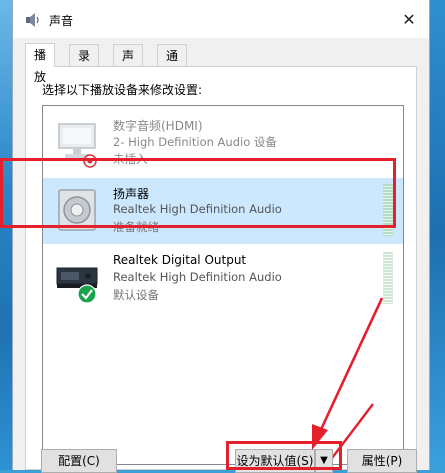  Describe the element at coordinates (79, 461) in the screenshot. I see `configure-button: 配置(C)` at that location.